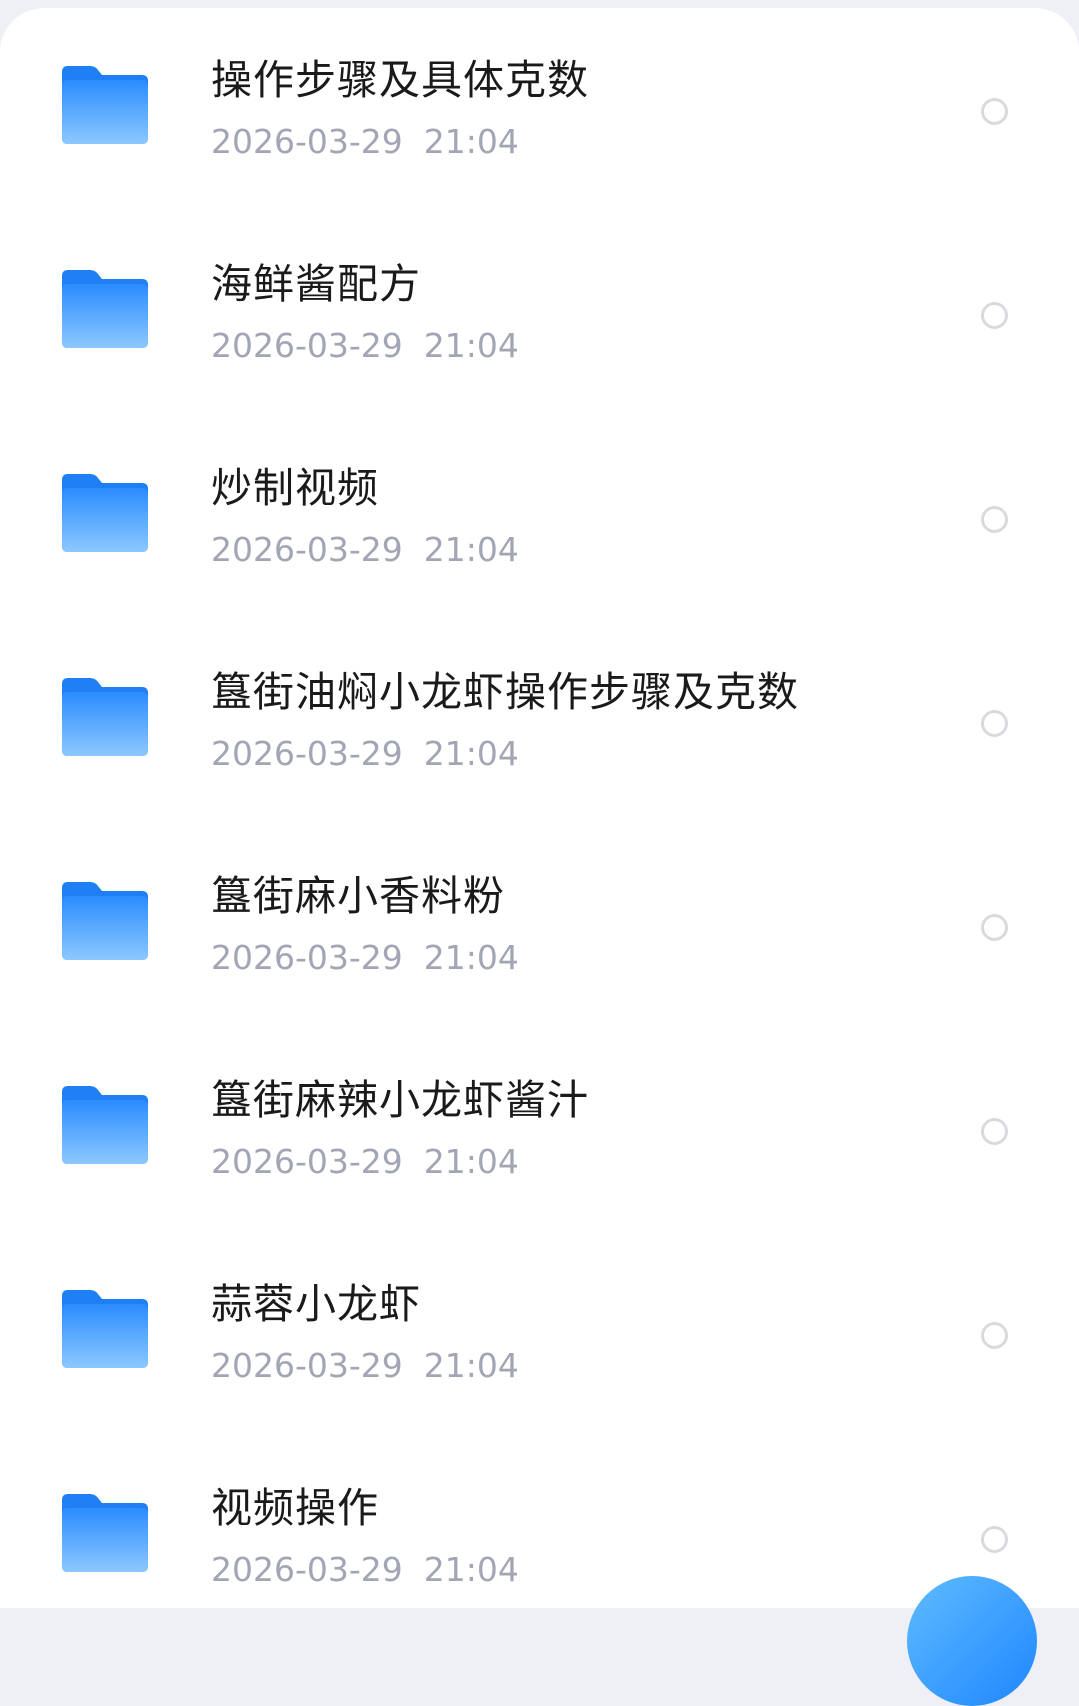 This screenshot has width=1079, height=1706. What do you see at coordinates (539, 518) in the screenshot?
I see `file-row: 炒制视频 2026-03-29 21:04` at bounding box center [539, 518].